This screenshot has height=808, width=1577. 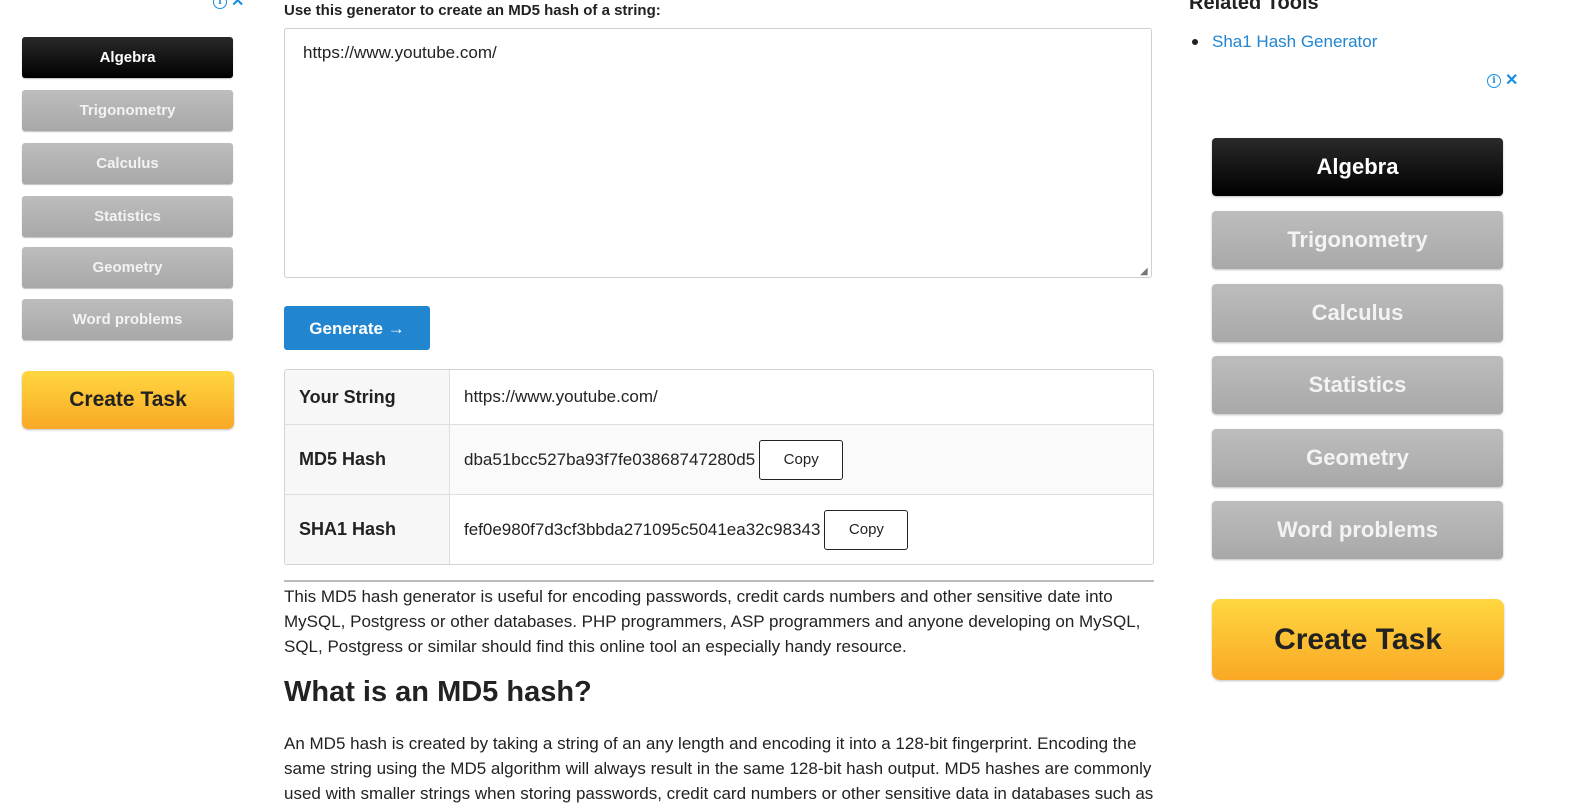 I want to click on md5-hash-value: dba51bcc527ba93f7fe03868747280d5, so click(x=610, y=459).